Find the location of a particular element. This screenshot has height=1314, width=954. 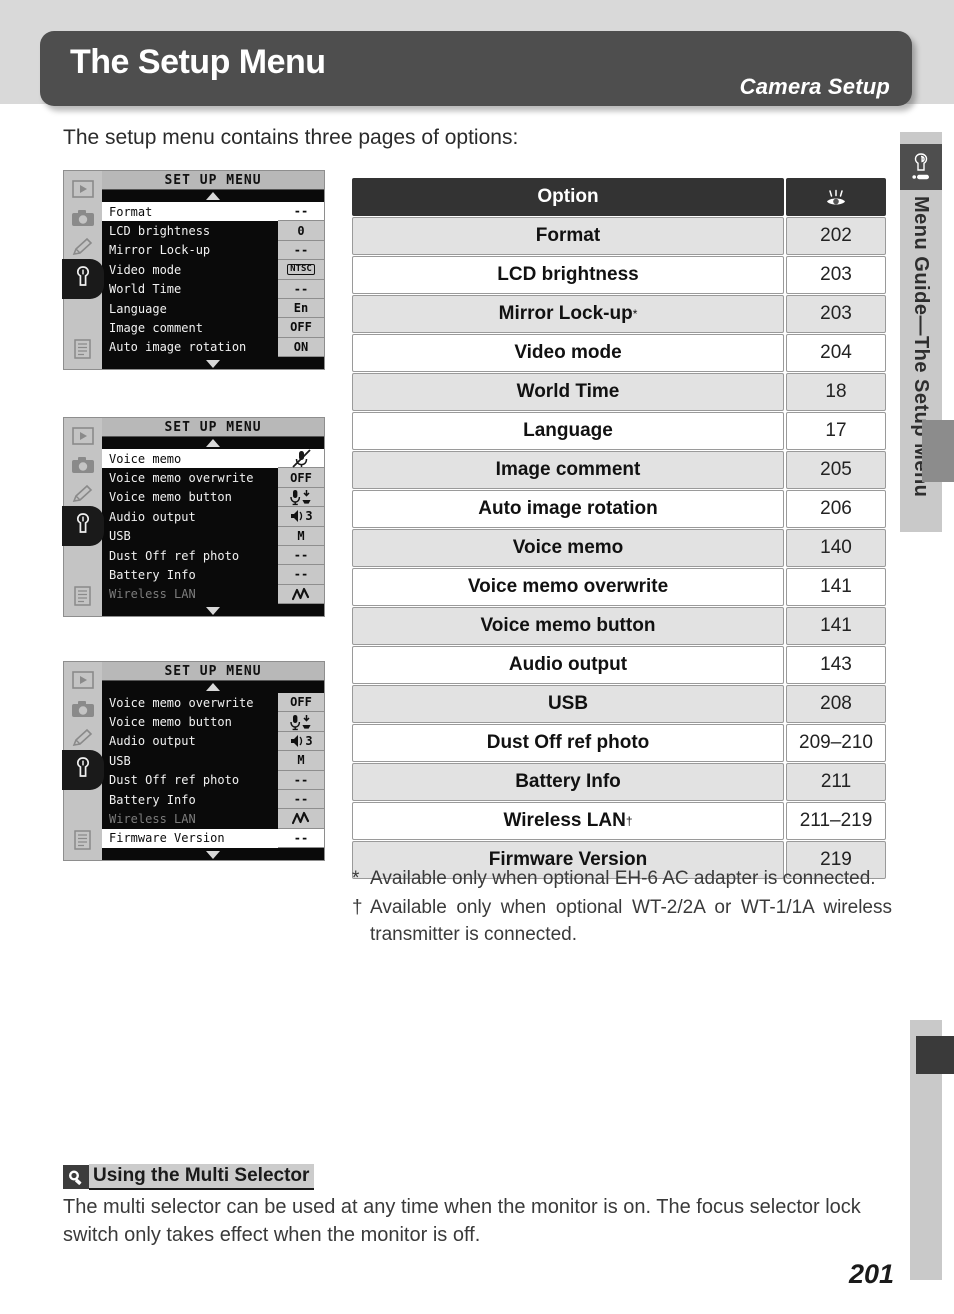

lcd-menu-item: Auto image rotation ON is located at coordinates (213, 347).